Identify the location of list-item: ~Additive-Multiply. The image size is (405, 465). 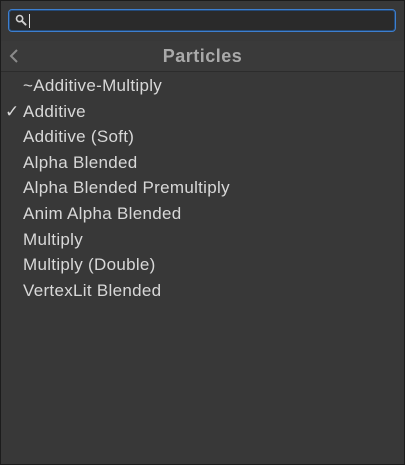
(202, 86).